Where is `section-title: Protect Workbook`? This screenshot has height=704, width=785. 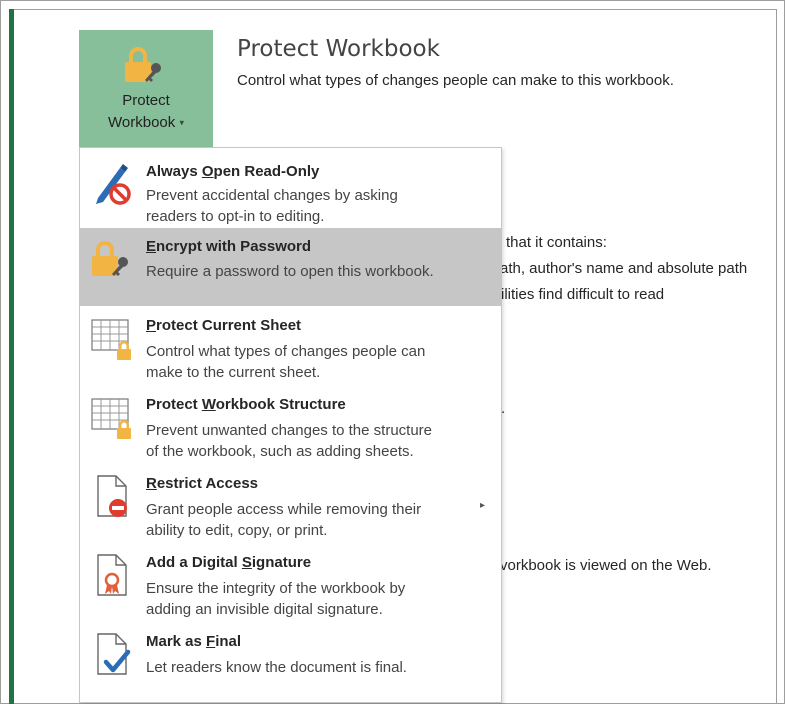 section-title: Protect Workbook is located at coordinates (338, 49).